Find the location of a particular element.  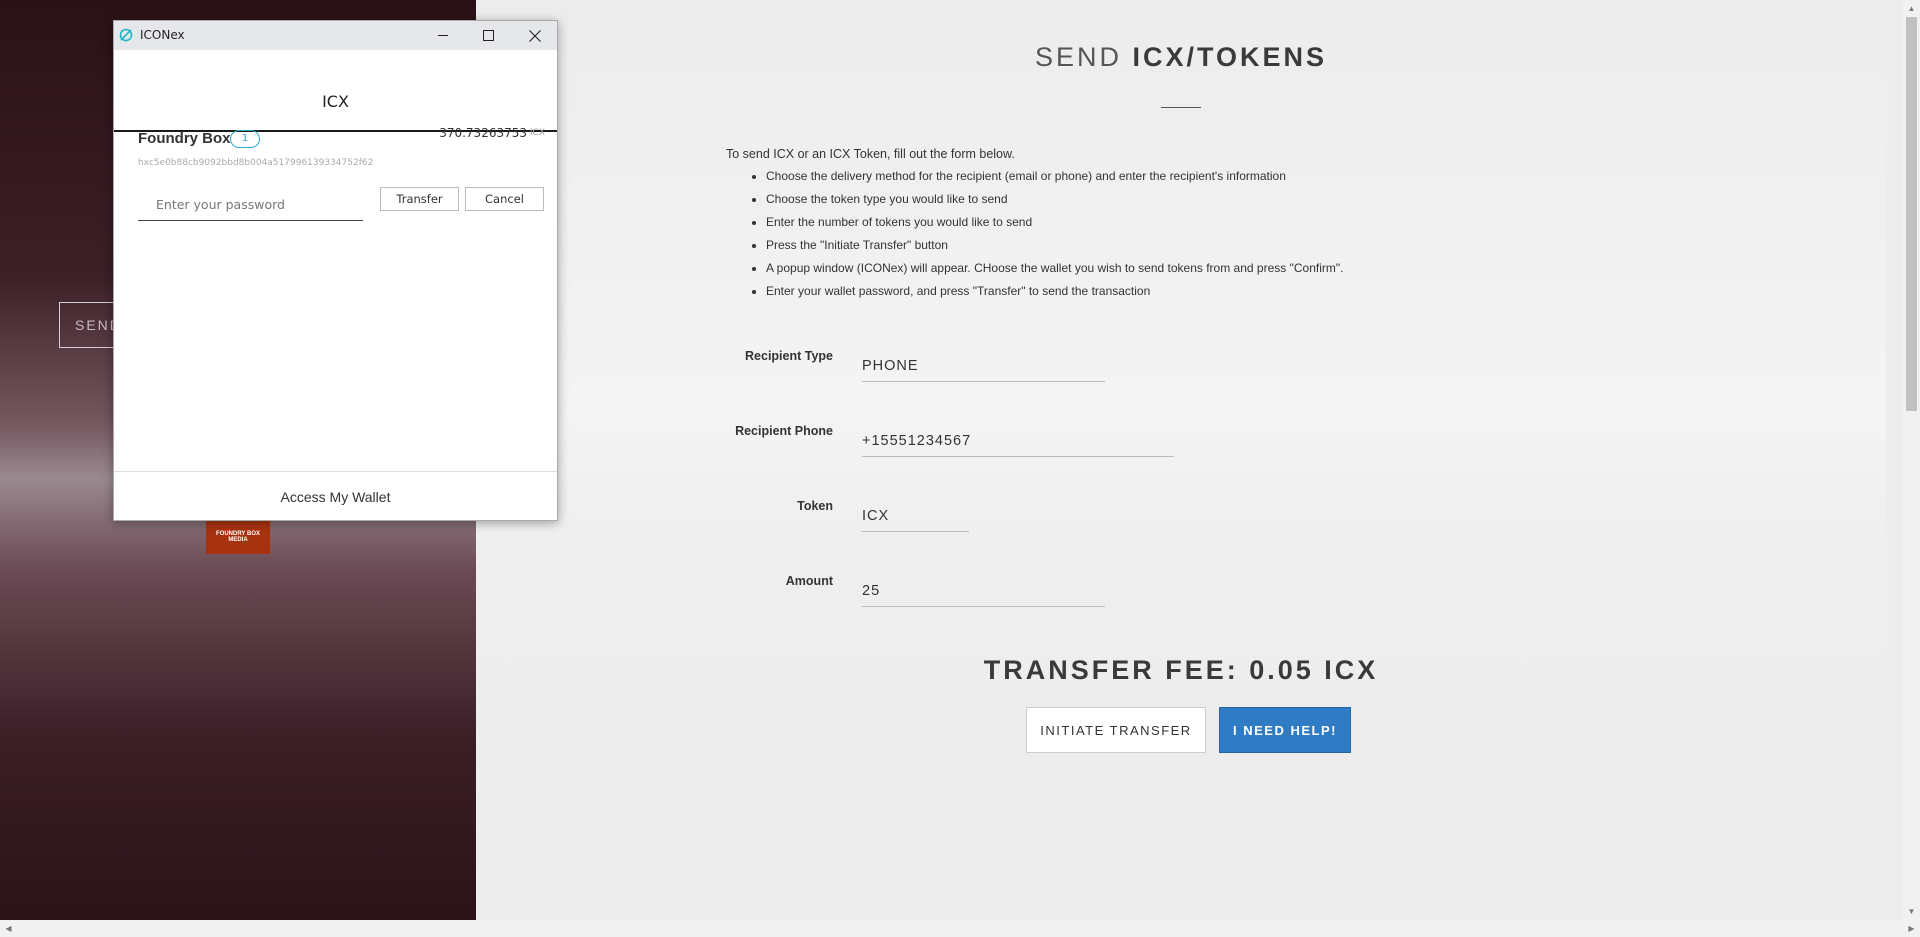

token-select: ICX is located at coordinates (915, 517).